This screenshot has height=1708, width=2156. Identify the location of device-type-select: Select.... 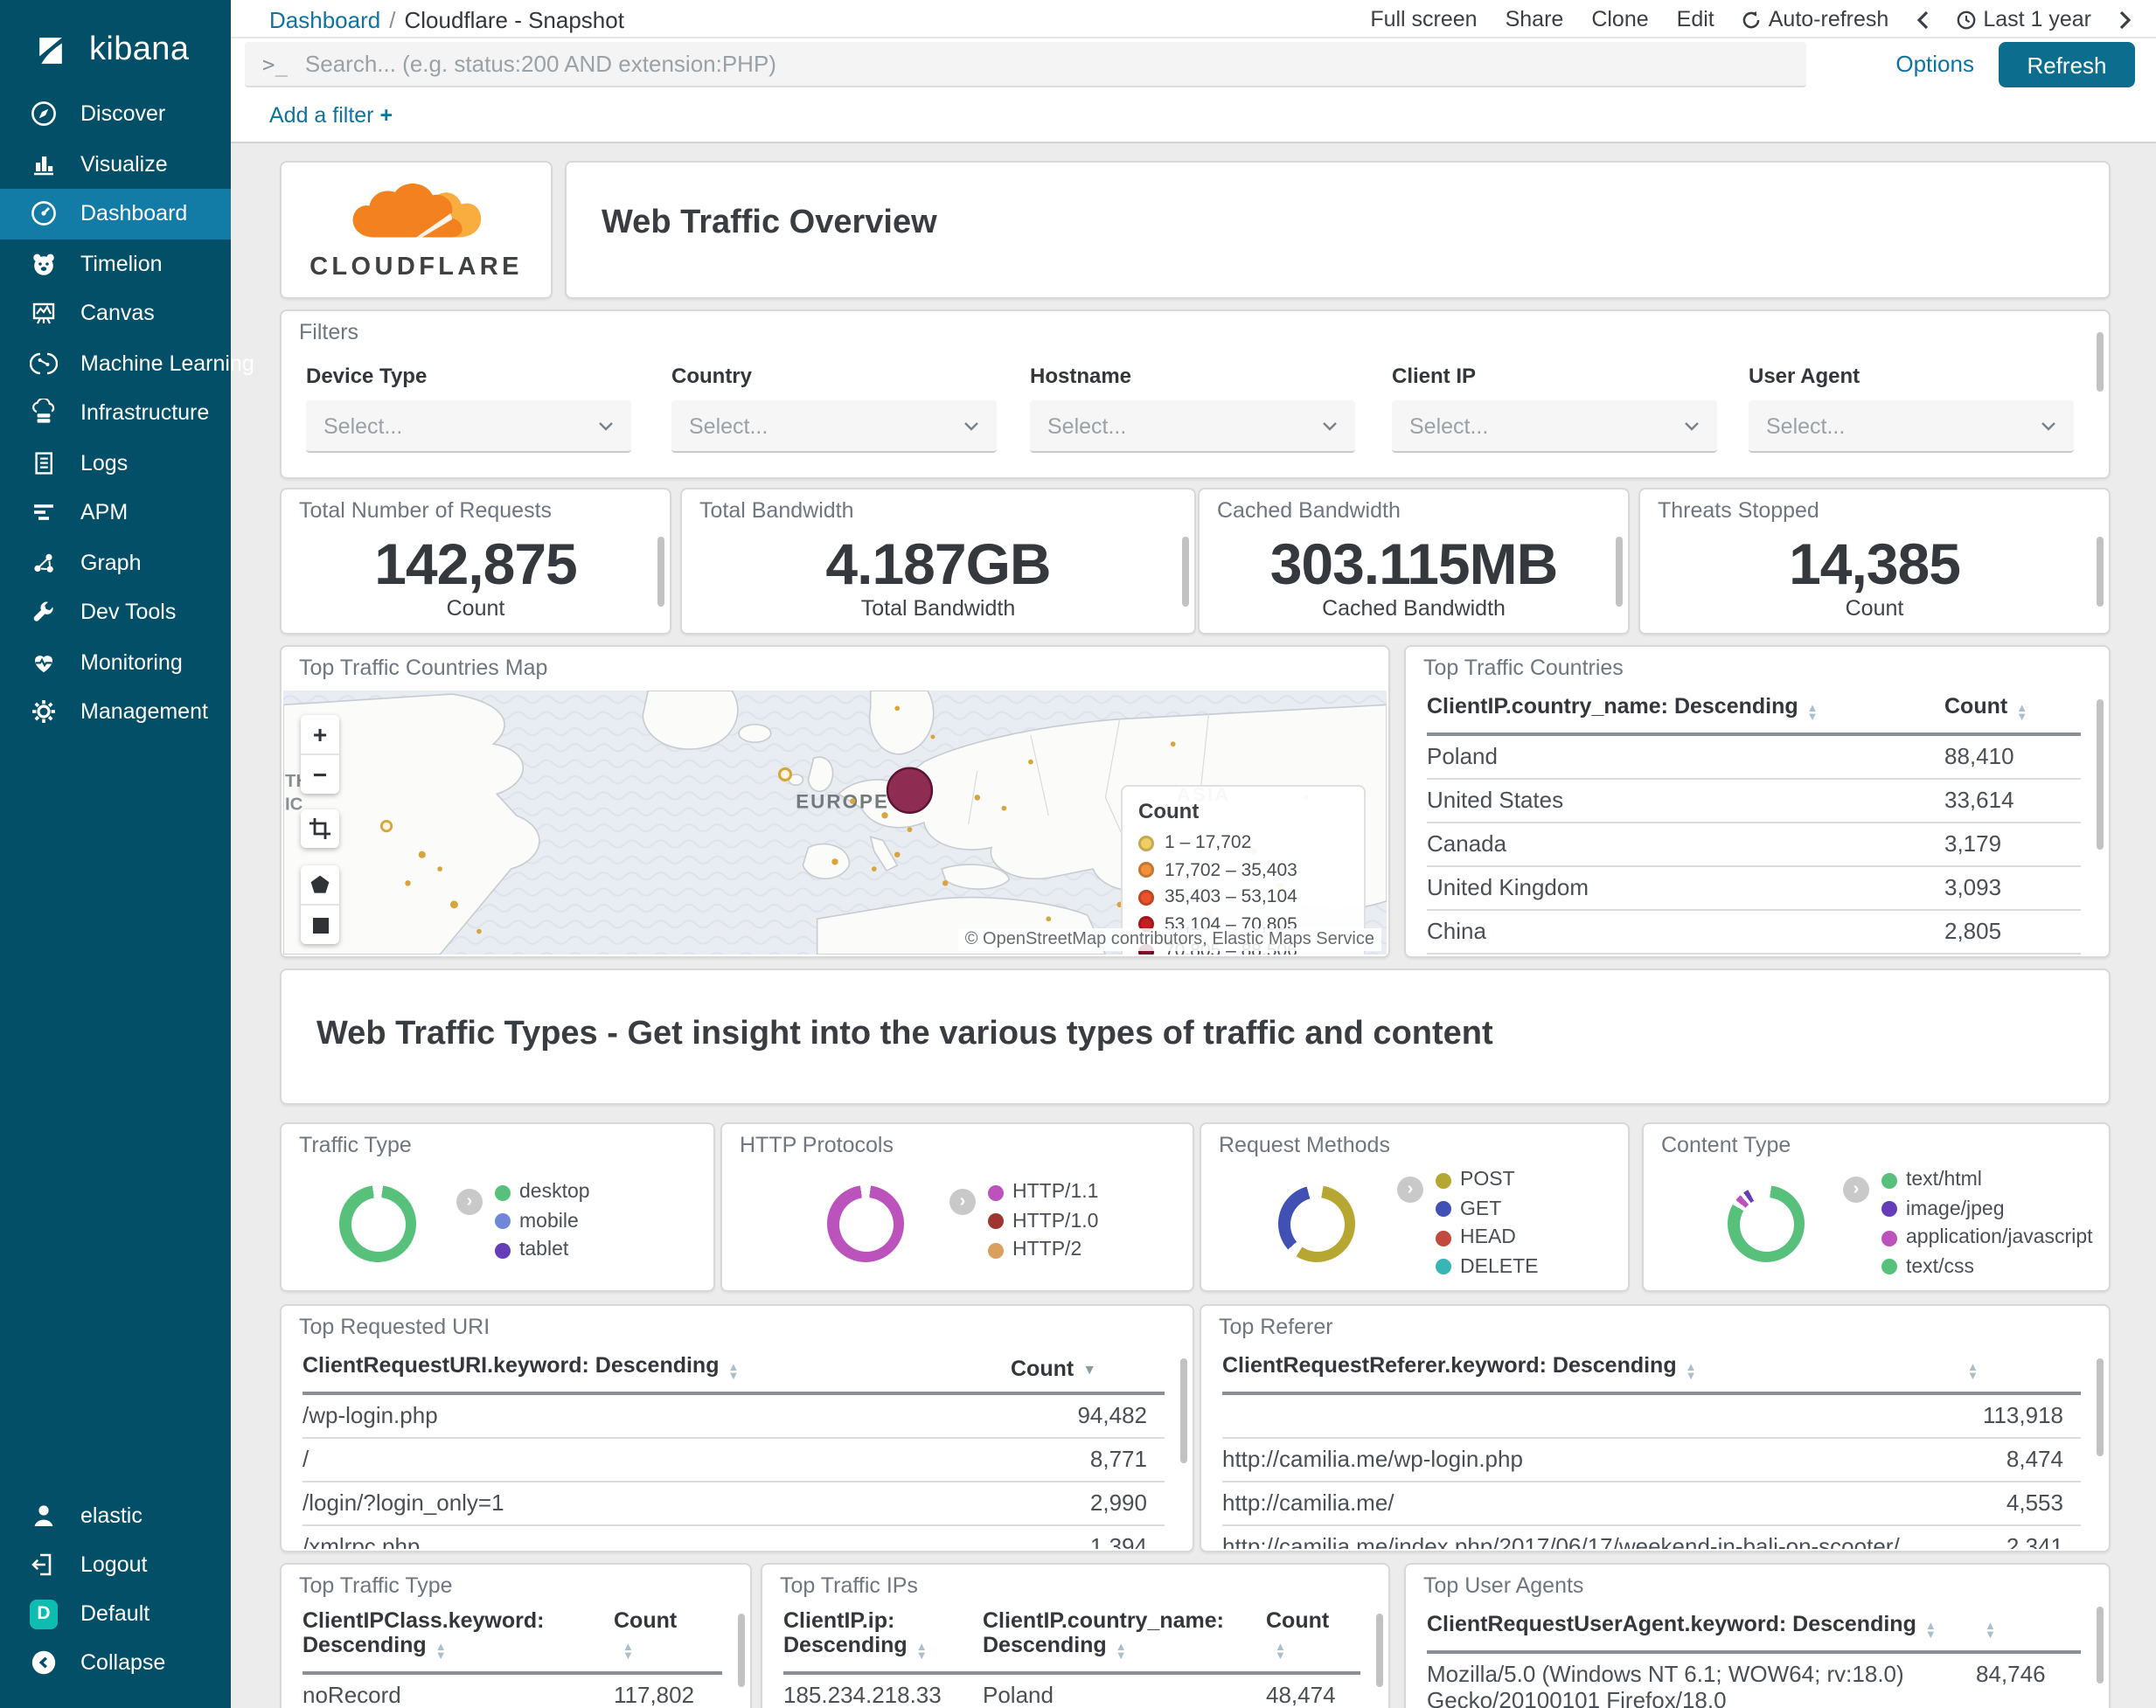
(468, 426).